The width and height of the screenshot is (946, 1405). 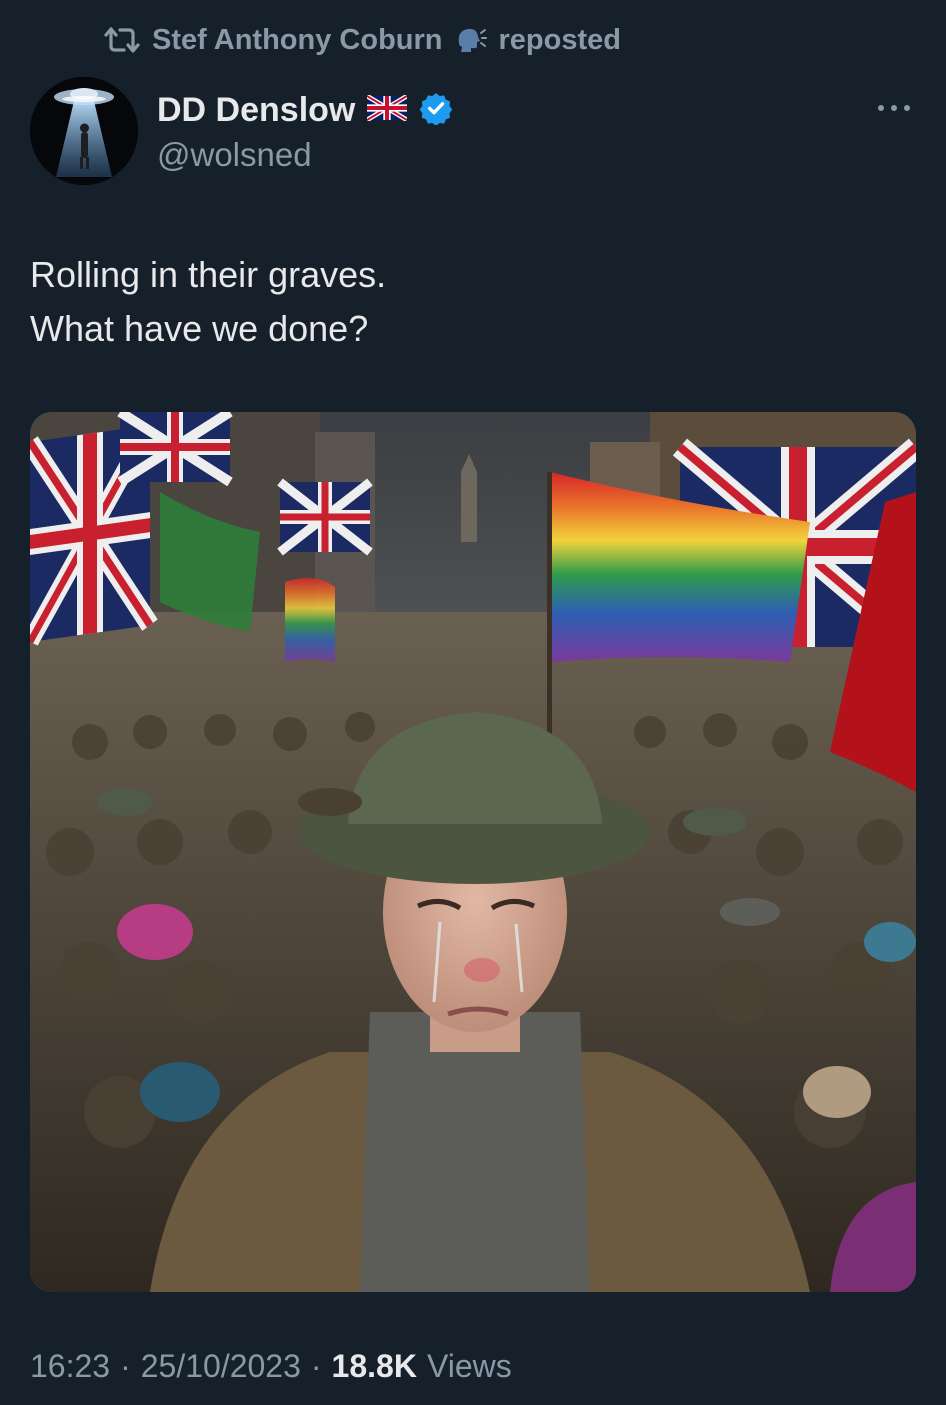 What do you see at coordinates (256, 110) in the screenshot?
I see `author-display-name: DD Denslow` at bounding box center [256, 110].